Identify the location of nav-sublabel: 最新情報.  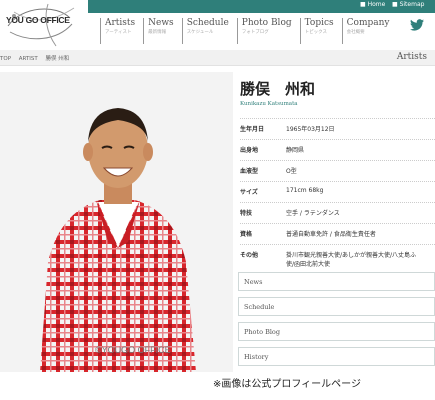
(157, 32).